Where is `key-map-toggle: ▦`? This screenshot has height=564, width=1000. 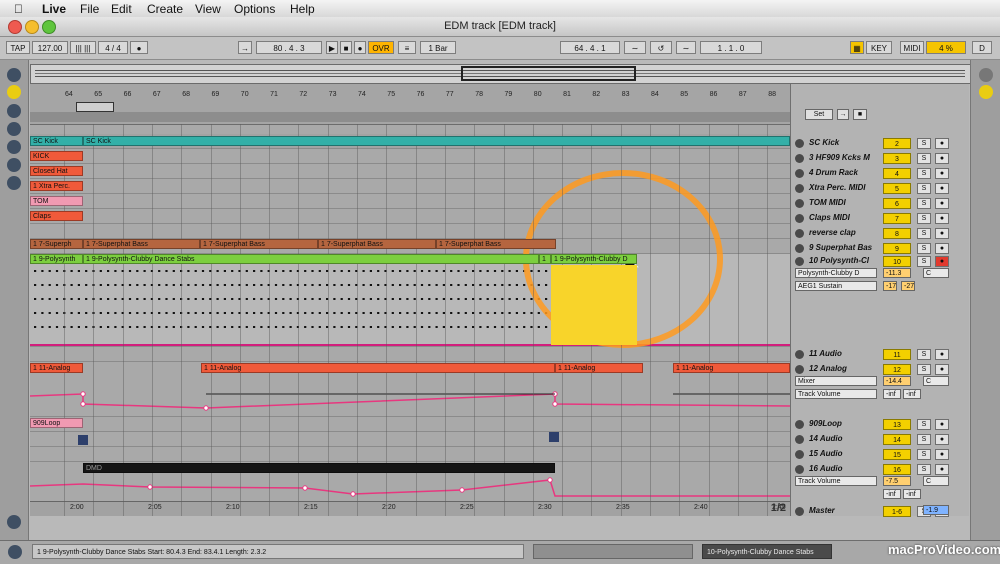
key-map-toggle: ▦ is located at coordinates (857, 47).